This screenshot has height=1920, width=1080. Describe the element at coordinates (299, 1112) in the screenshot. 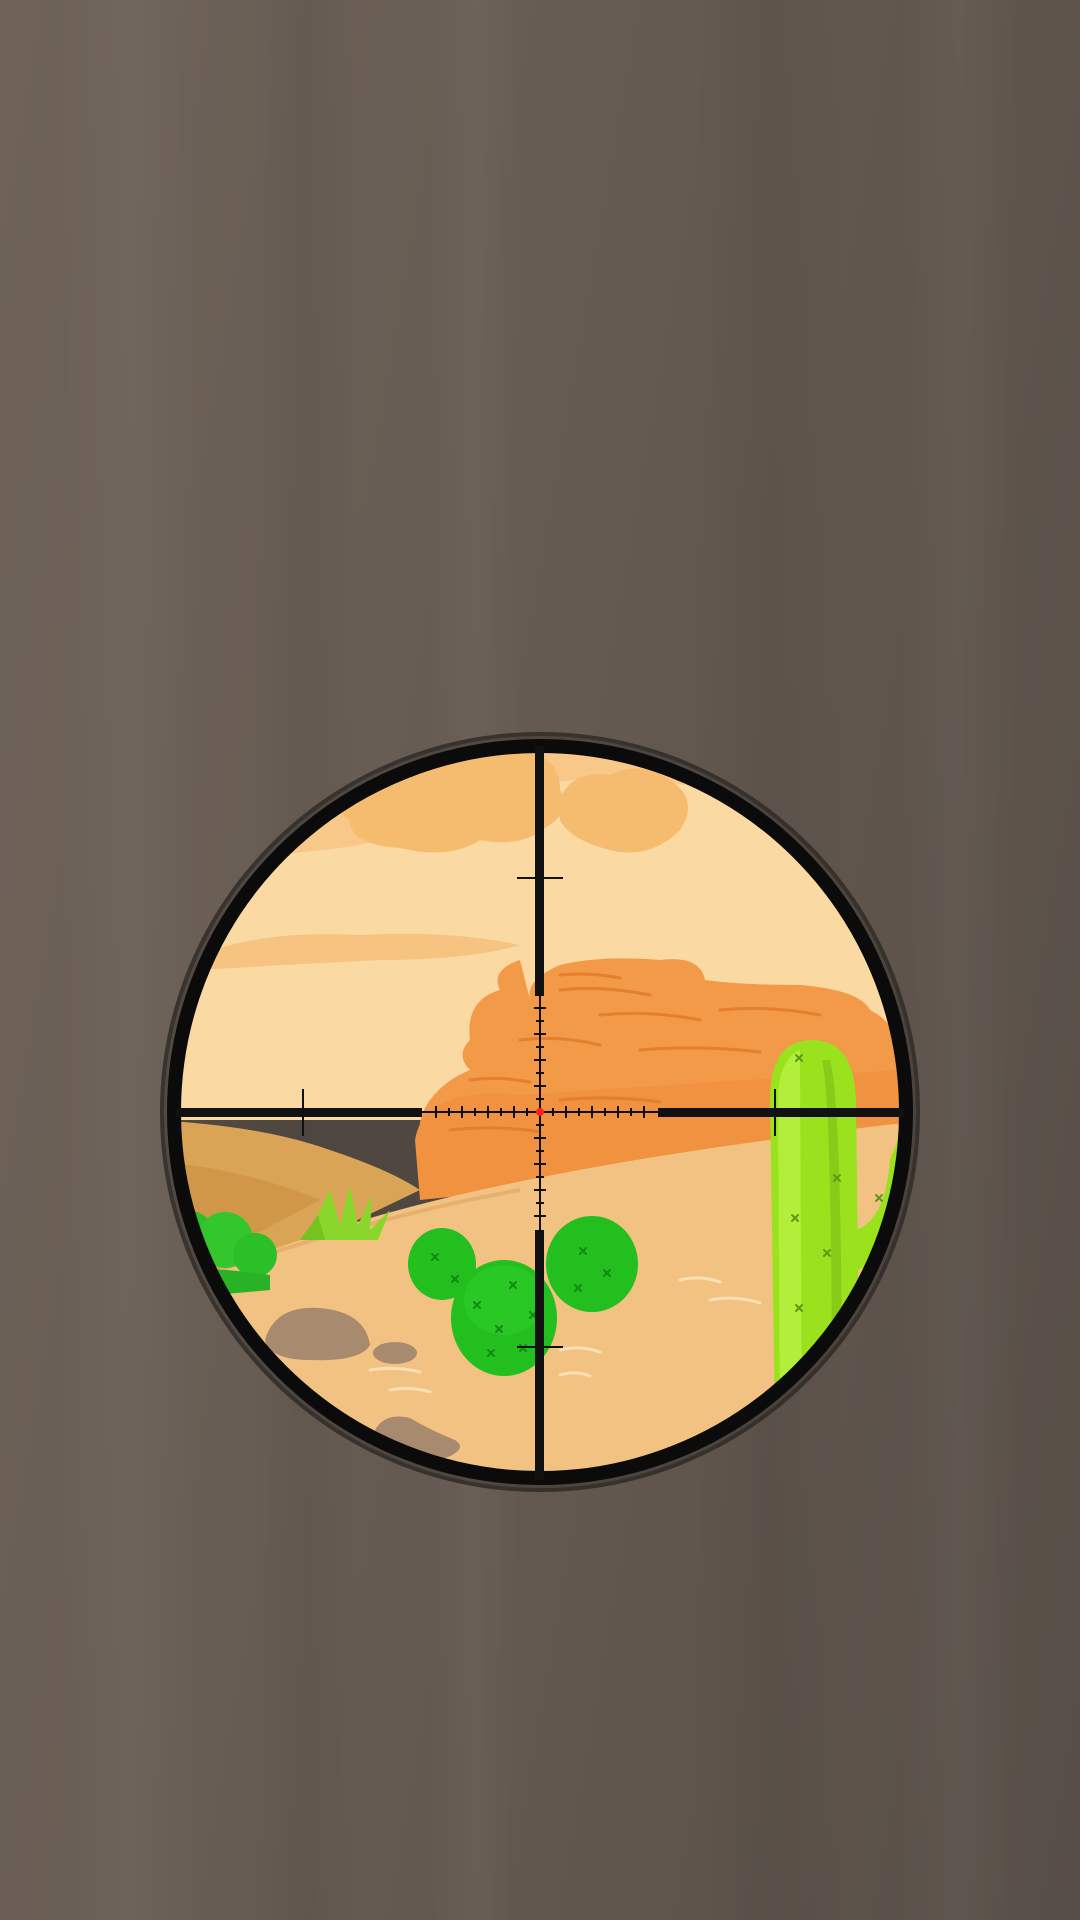

I see `reticle-post-left` at that location.